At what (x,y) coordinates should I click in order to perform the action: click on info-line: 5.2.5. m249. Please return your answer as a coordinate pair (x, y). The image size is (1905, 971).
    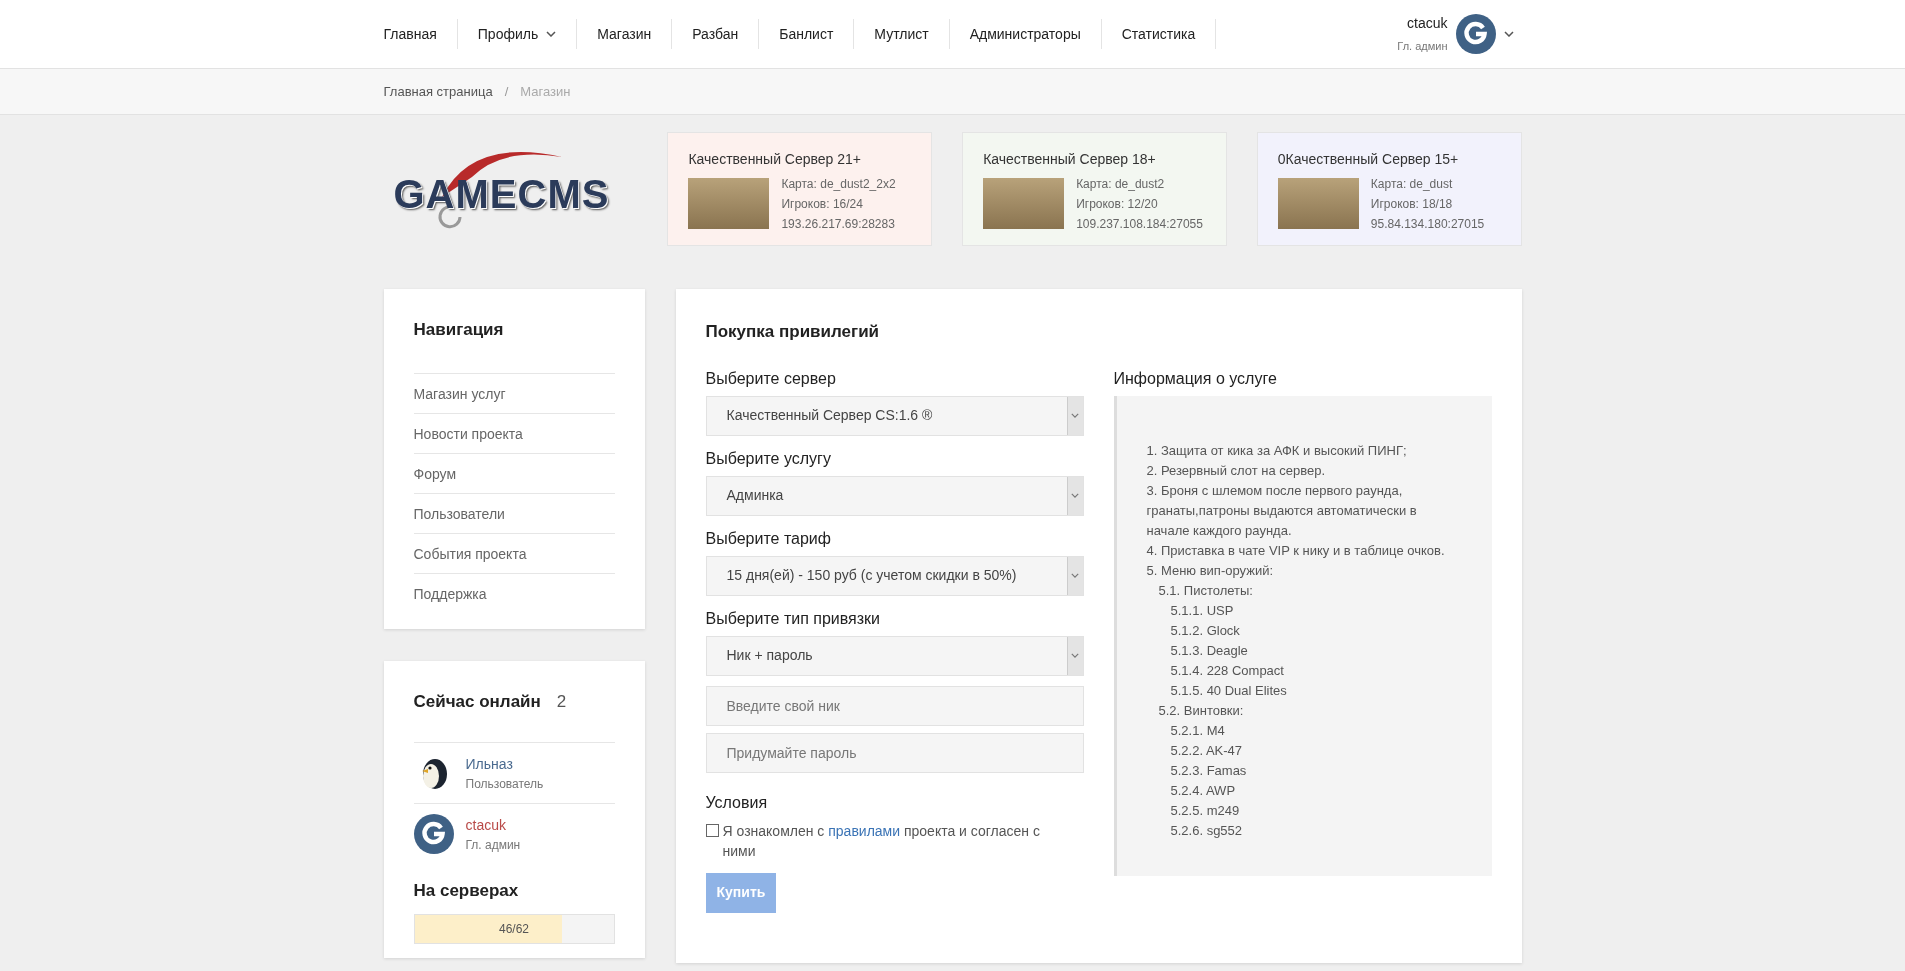
    Looking at the image, I should click on (1205, 810).